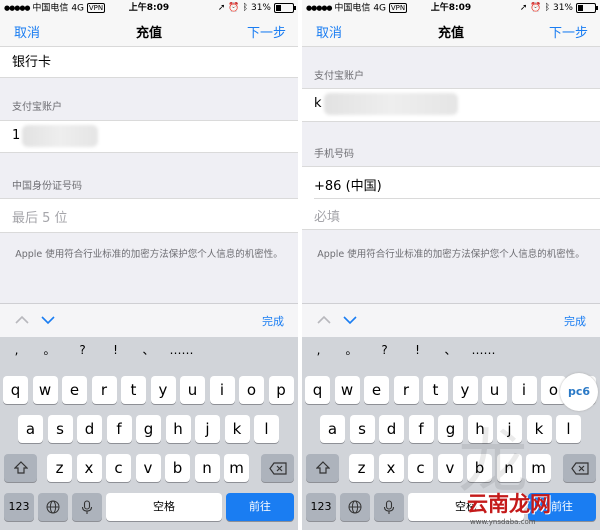 This screenshot has height=530, width=600. I want to click on key-n: n, so click(207, 468).